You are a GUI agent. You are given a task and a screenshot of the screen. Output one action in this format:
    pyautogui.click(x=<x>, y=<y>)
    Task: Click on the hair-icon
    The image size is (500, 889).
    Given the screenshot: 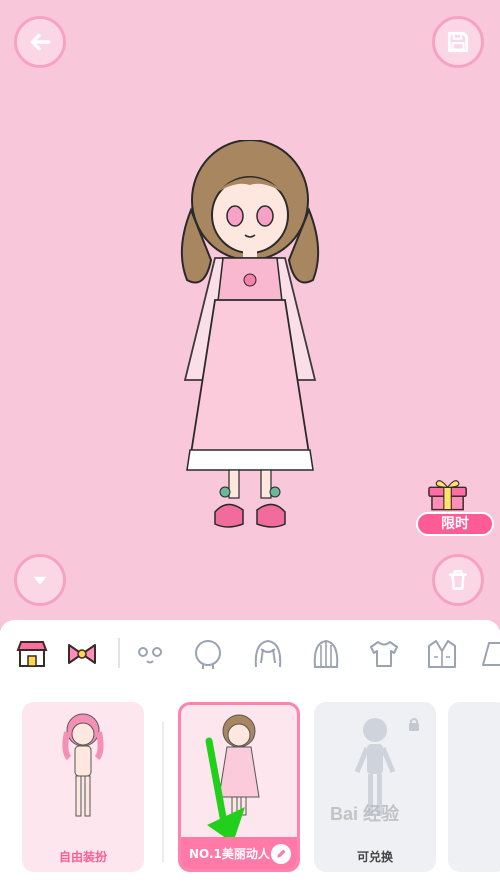 What is the action you would take?
    pyautogui.click(x=268, y=653)
    